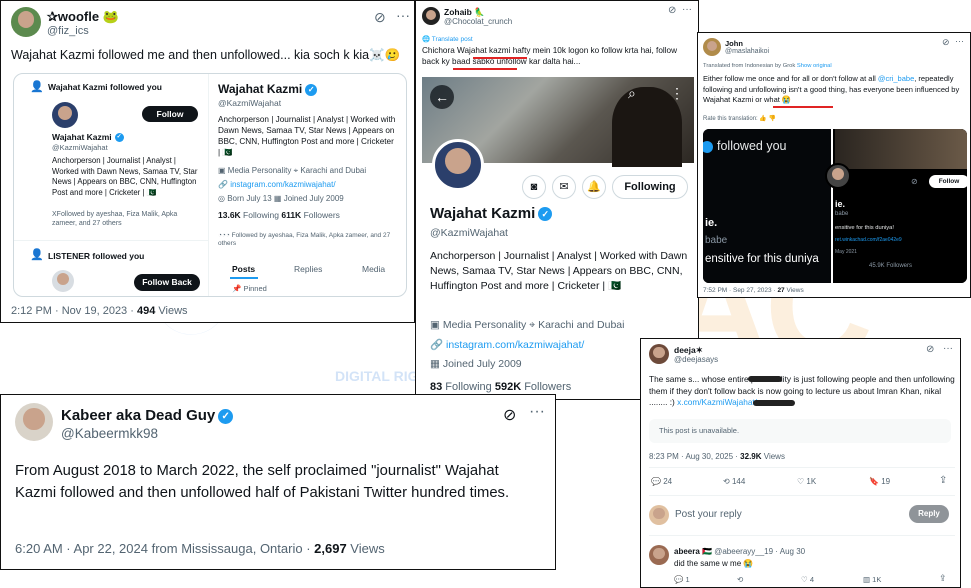 This screenshot has height=588, width=971. Describe the element at coordinates (632, 93) in the screenshot. I see `search-icon: ⌕` at that location.